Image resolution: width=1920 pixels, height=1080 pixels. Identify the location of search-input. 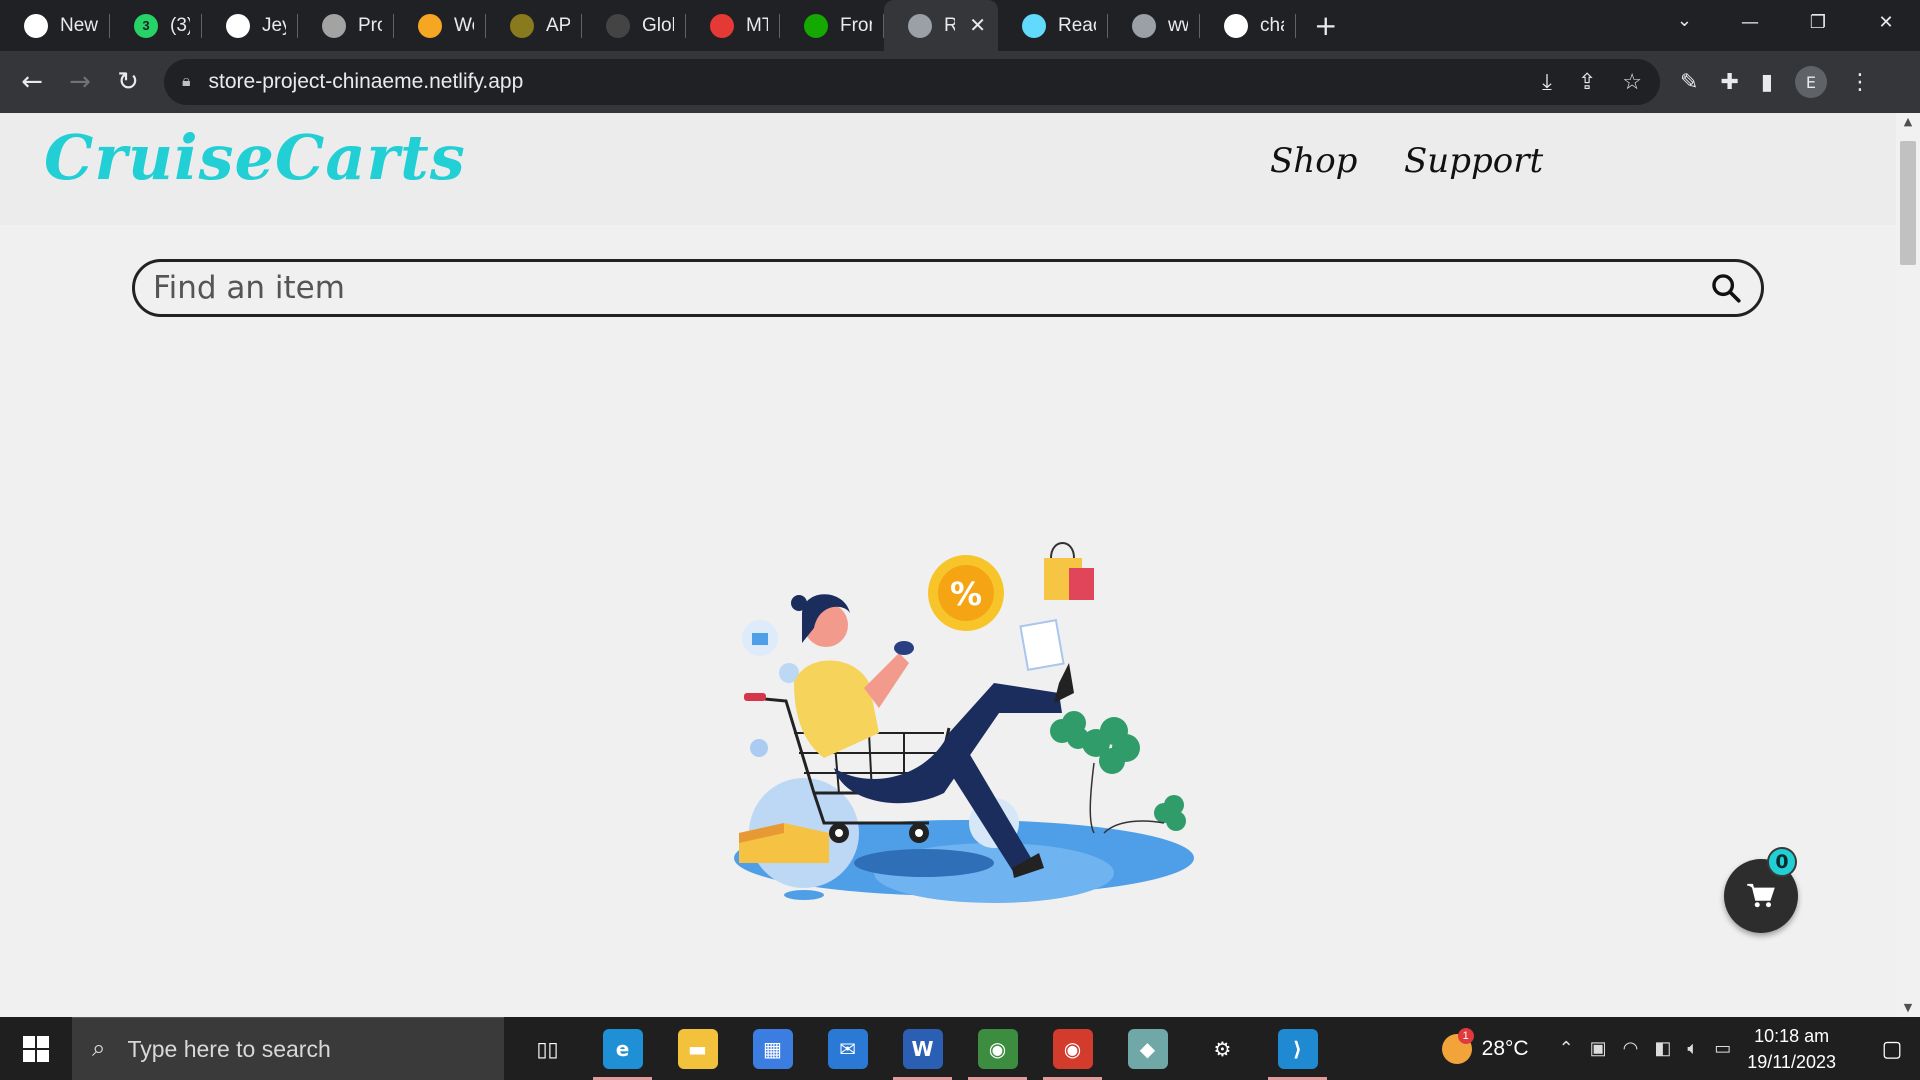
(931, 288).